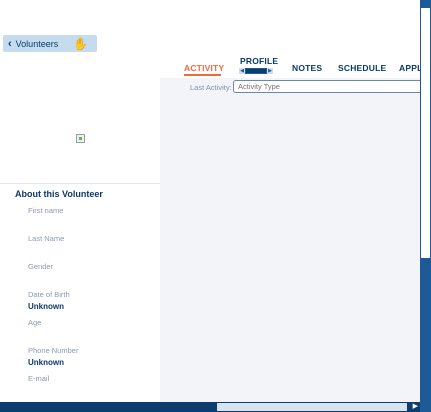 This screenshot has height=412, width=431. What do you see at coordinates (242, 71) in the screenshot?
I see `scroll-left-icon: ◀` at bounding box center [242, 71].